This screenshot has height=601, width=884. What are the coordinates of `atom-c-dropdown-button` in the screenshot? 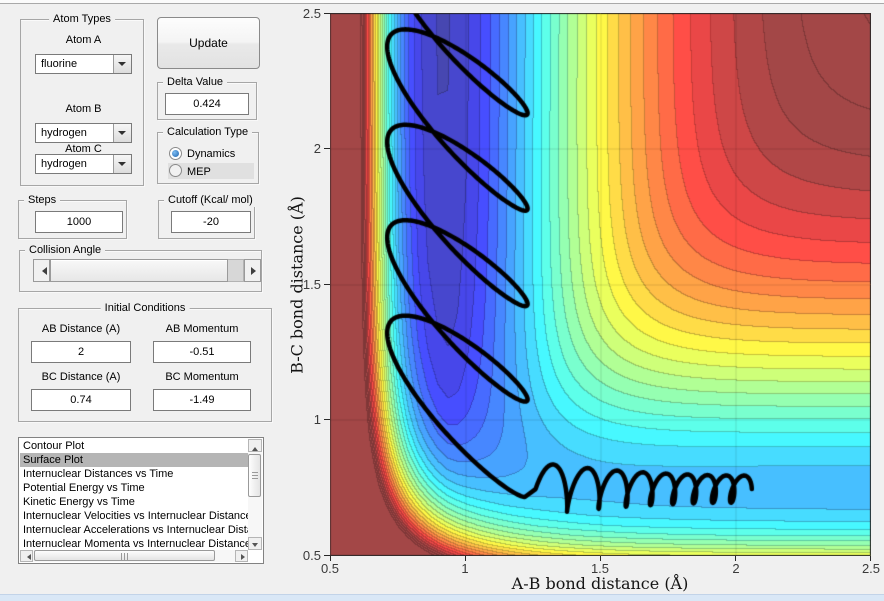 It's located at (122, 164).